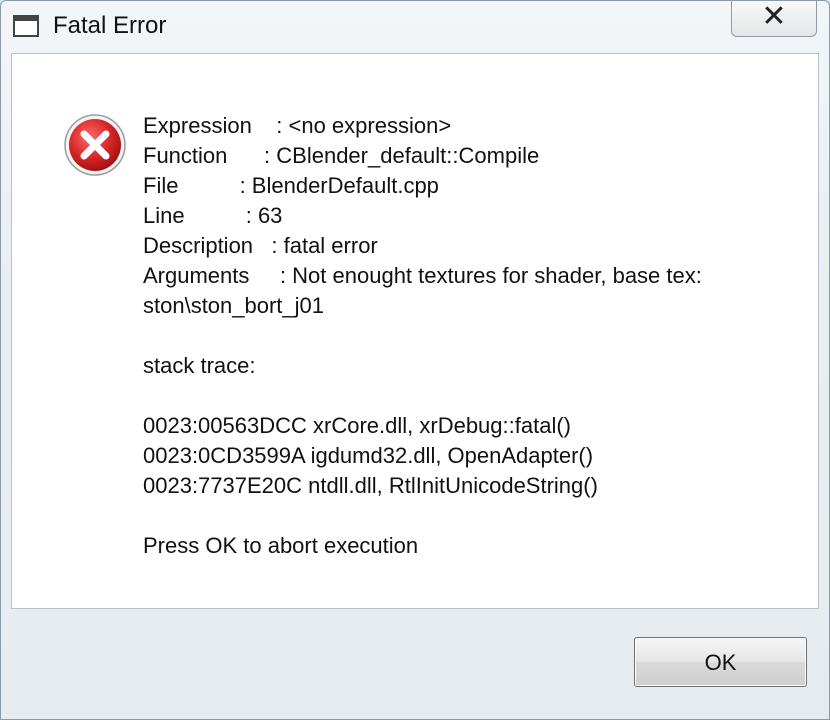 This screenshot has width=830, height=720. I want to click on message-line-expression: Expression : <no expression>, so click(297, 125).